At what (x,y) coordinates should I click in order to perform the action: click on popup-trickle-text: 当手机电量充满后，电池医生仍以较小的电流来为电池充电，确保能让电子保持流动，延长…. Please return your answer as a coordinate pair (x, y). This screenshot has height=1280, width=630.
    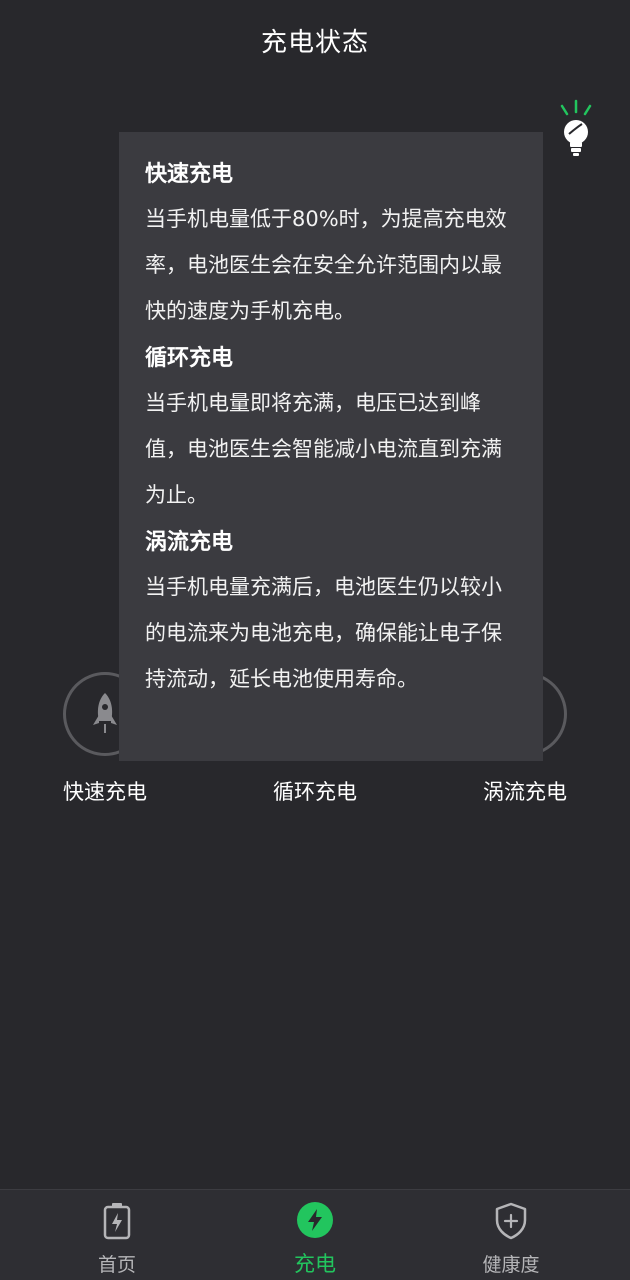
    Looking at the image, I should click on (323, 633).